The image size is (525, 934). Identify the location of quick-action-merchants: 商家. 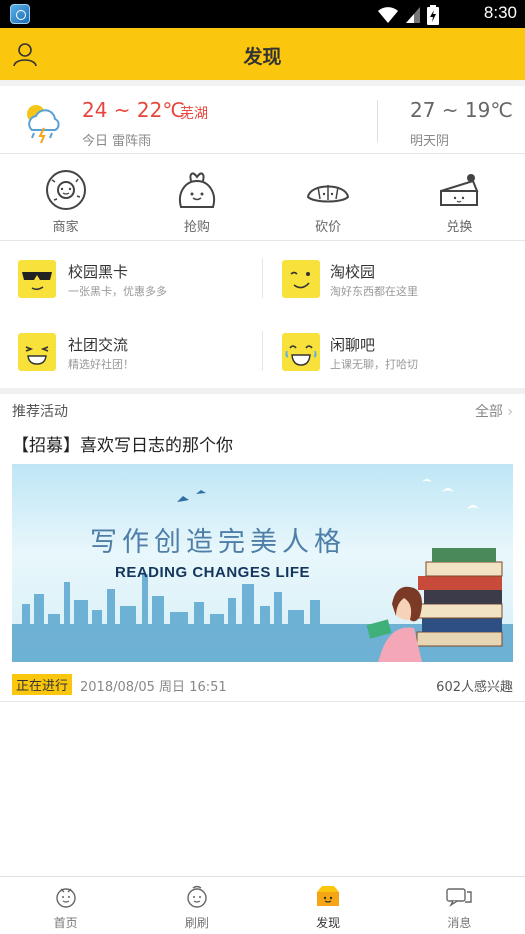
(65, 197).